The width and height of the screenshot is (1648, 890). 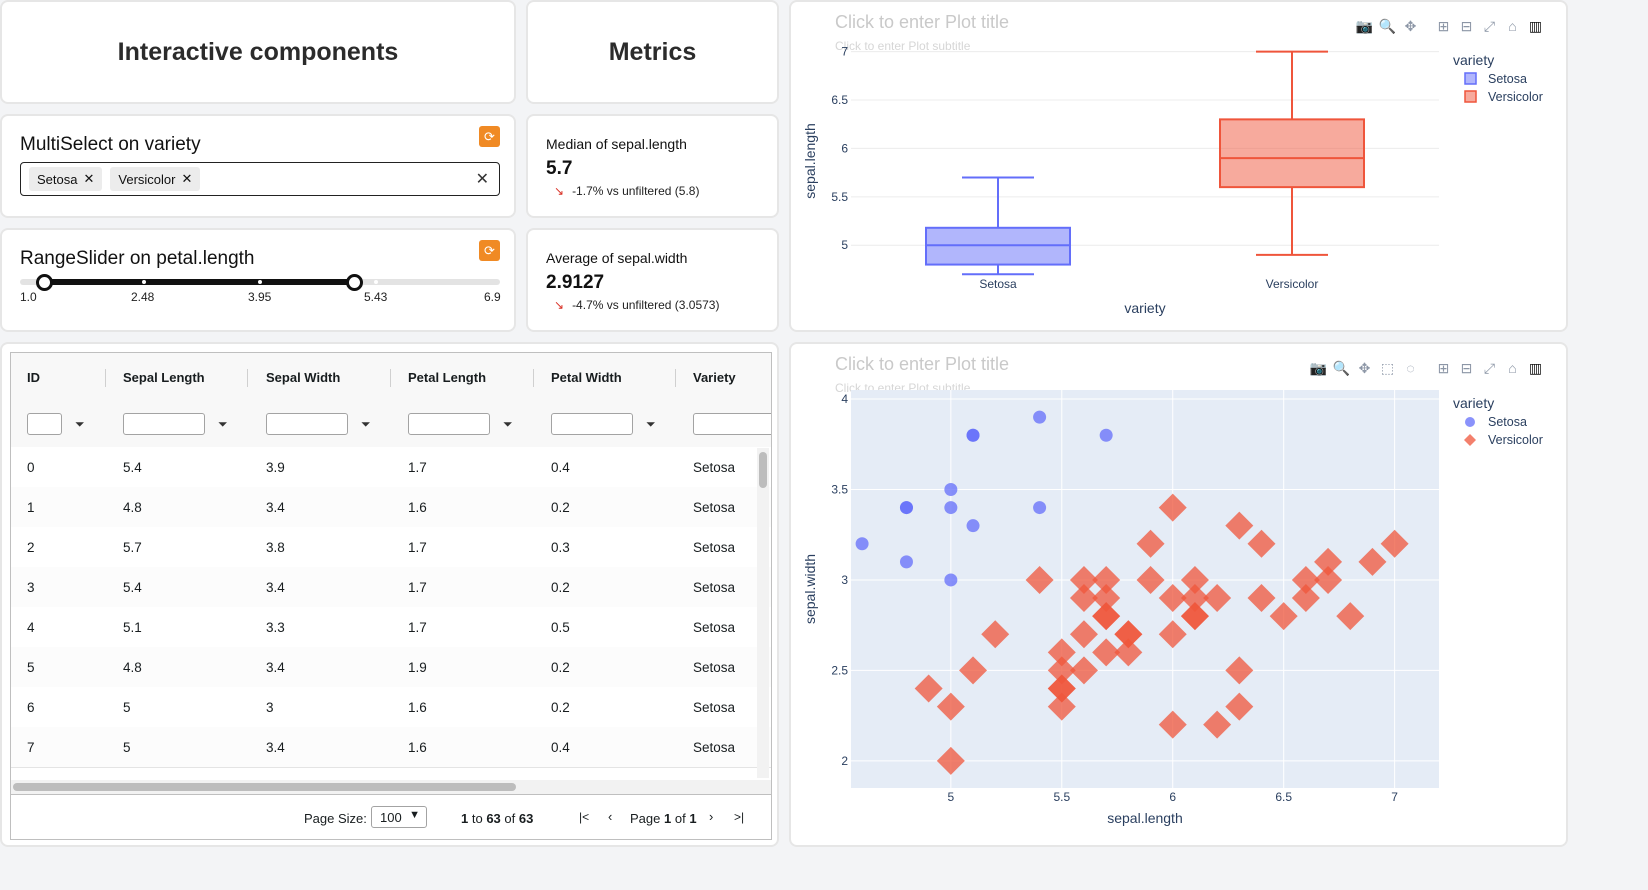 I want to click on x-tick-label: 6, so click(x=1172, y=797).